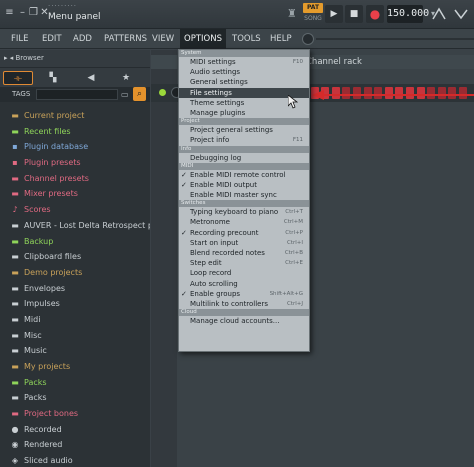 The height and width of the screenshot is (467, 474). What do you see at coordinates (244, 82) in the screenshot?
I see `menu-item: General settings` at bounding box center [244, 82].